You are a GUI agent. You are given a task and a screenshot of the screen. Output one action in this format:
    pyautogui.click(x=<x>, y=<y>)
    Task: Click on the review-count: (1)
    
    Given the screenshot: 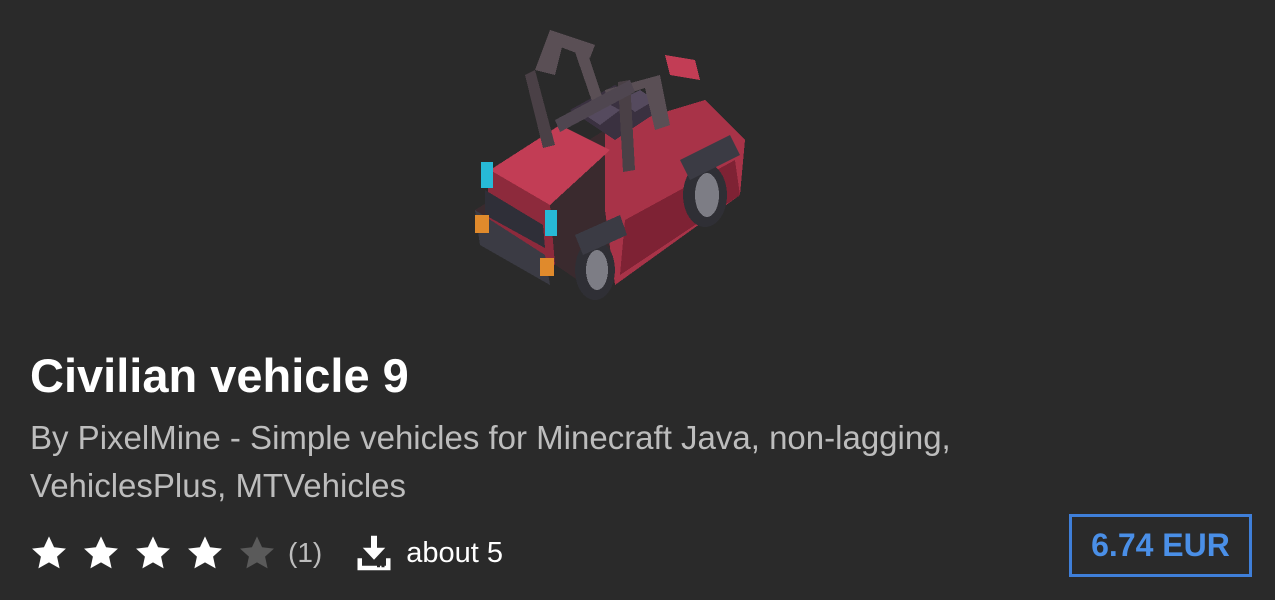 What is the action you would take?
    pyautogui.click(x=305, y=553)
    